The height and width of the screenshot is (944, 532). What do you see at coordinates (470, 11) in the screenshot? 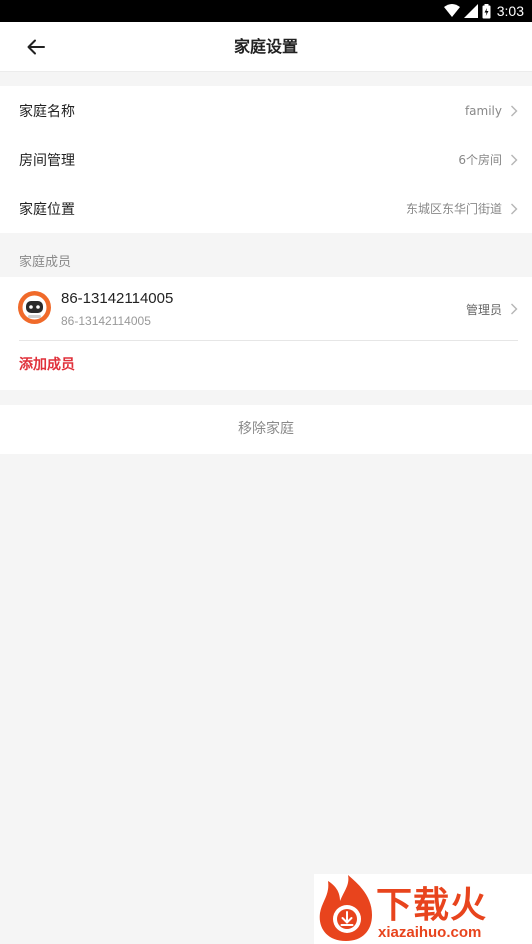
I see `signal-icon` at bounding box center [470, 11].